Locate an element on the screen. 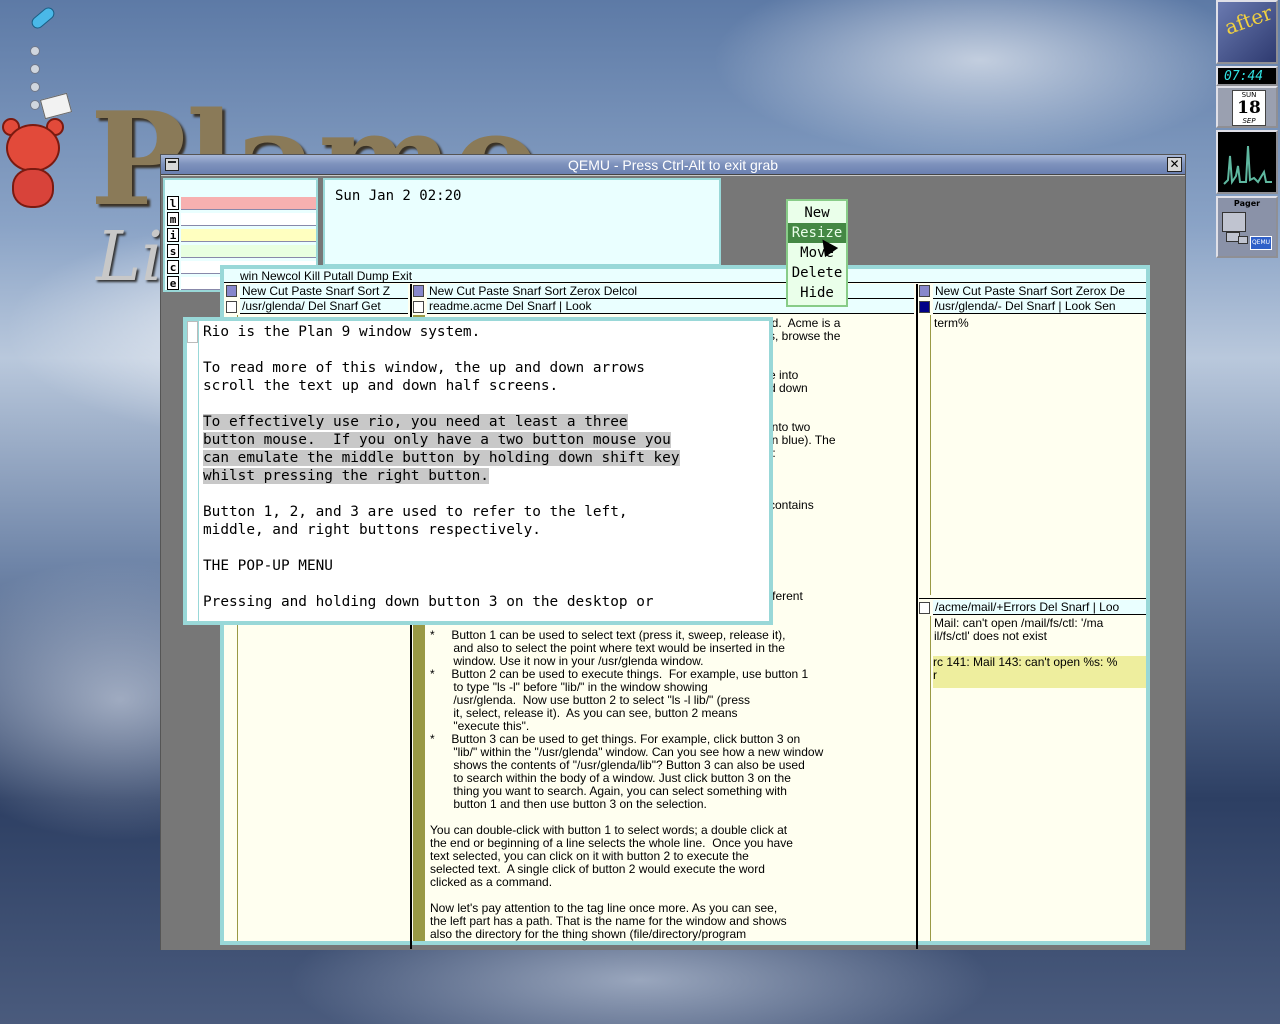  mail-error-selected: rc 141: Mail 143: can't open %s: % r is located at coordinates (1039, 672).